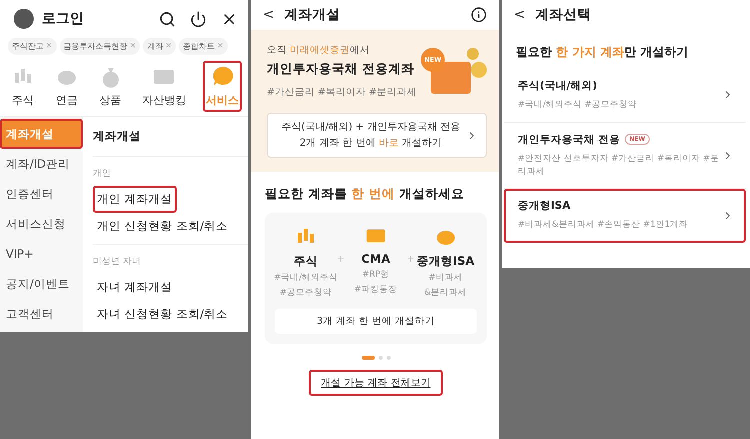  What do you see at coordinates (313, 15) in the screenshot?
I see `screen-title: 계좌개설` at bounding box center [313, 15].